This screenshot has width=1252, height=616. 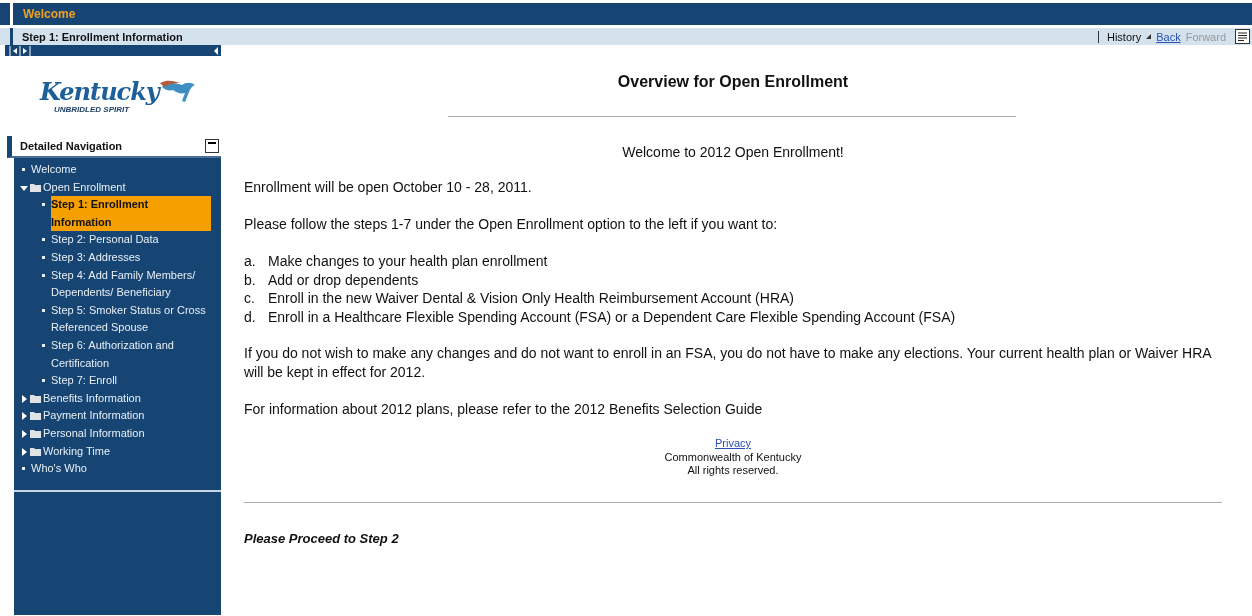 I want to click on list-letter: c., so click(x=250, y=298).